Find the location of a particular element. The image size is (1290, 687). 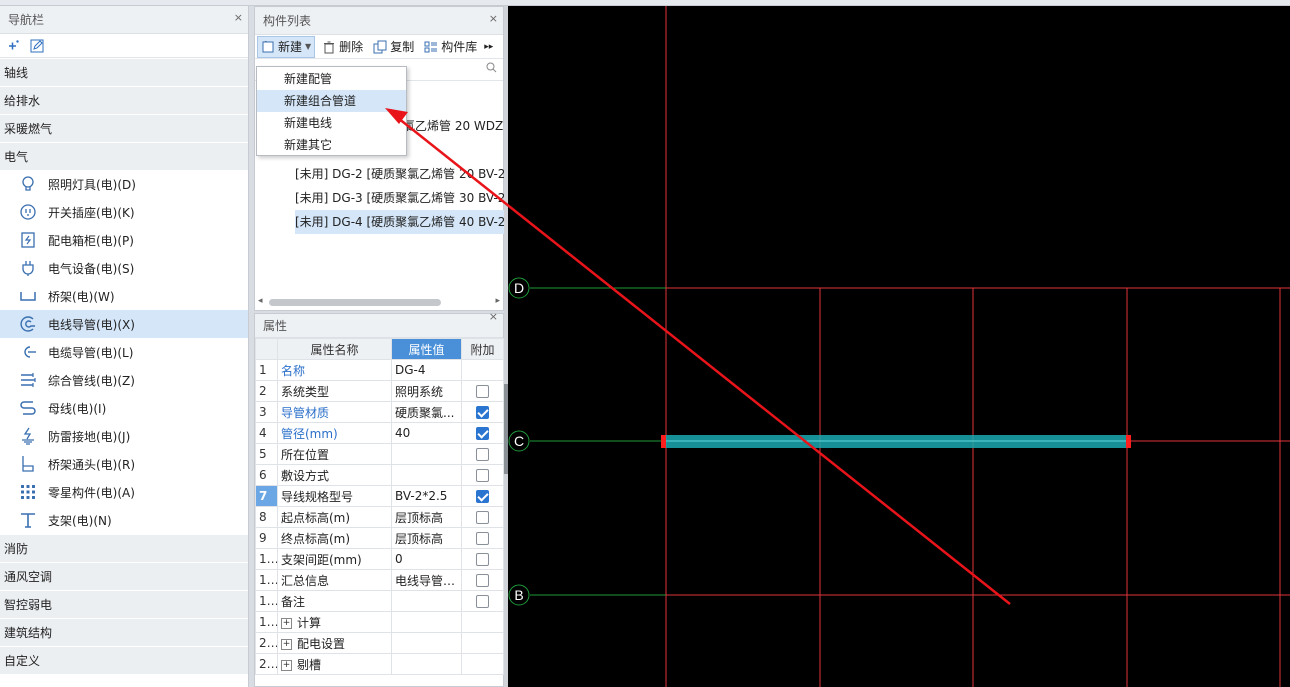

row-number: 24 is located at coordinates (266, 664).